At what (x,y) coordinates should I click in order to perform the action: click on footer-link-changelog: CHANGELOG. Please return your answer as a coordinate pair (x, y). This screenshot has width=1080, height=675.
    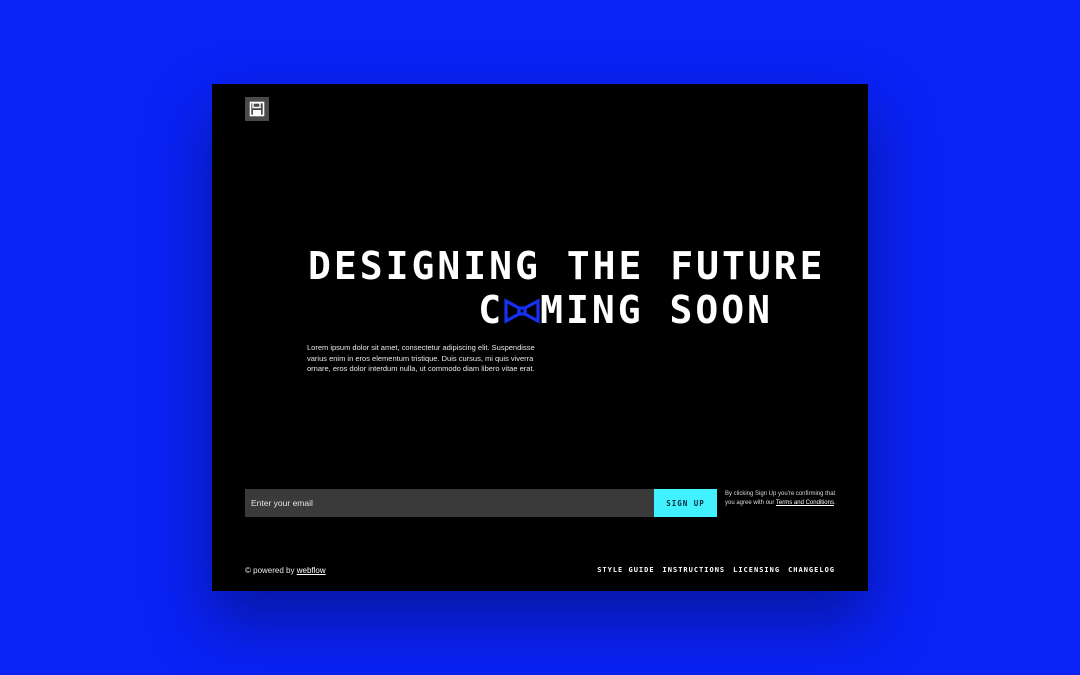
    Looking at the image, I should click on (811, 570).